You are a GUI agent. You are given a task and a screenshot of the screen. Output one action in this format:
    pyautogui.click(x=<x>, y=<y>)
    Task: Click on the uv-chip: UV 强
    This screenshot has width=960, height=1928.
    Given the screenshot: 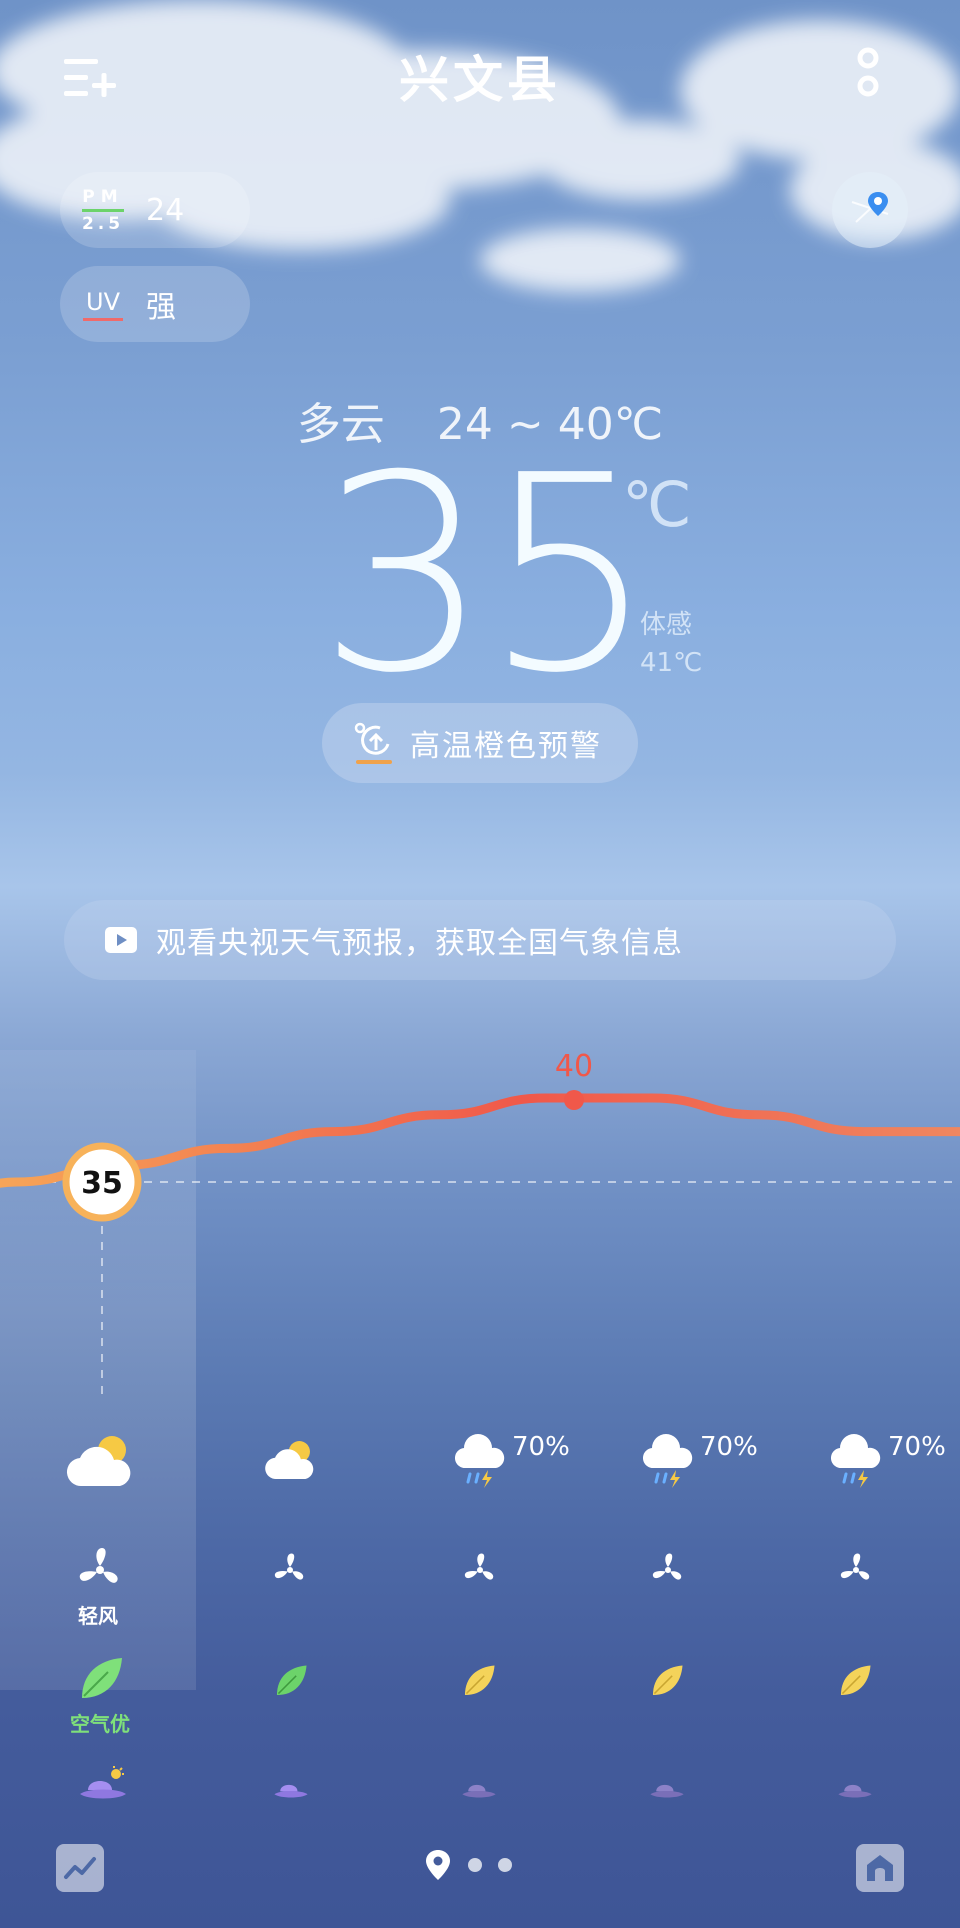 What is the action you would take?
    pyautogui.click(x=155, y=304)
    